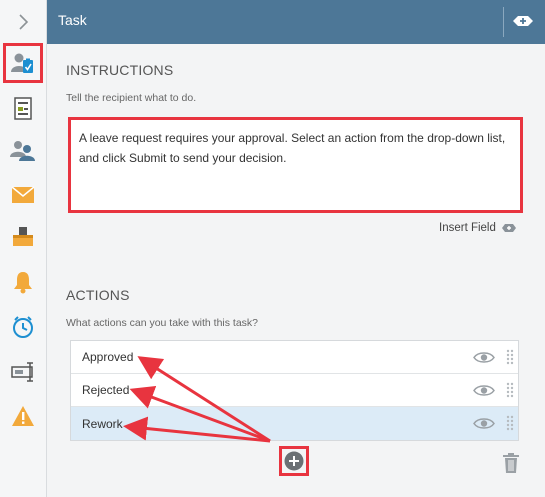 The image size is (545, 497). What do you see at coordinates (508, 228) in the screenshot?
I see `insert-field-icon` at bounding box center [508, 228].